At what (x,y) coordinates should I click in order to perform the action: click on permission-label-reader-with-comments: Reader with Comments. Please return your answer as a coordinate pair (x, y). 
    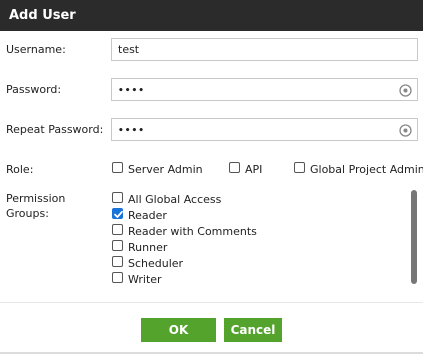
    Looking at the image, I should click on (192, 231).